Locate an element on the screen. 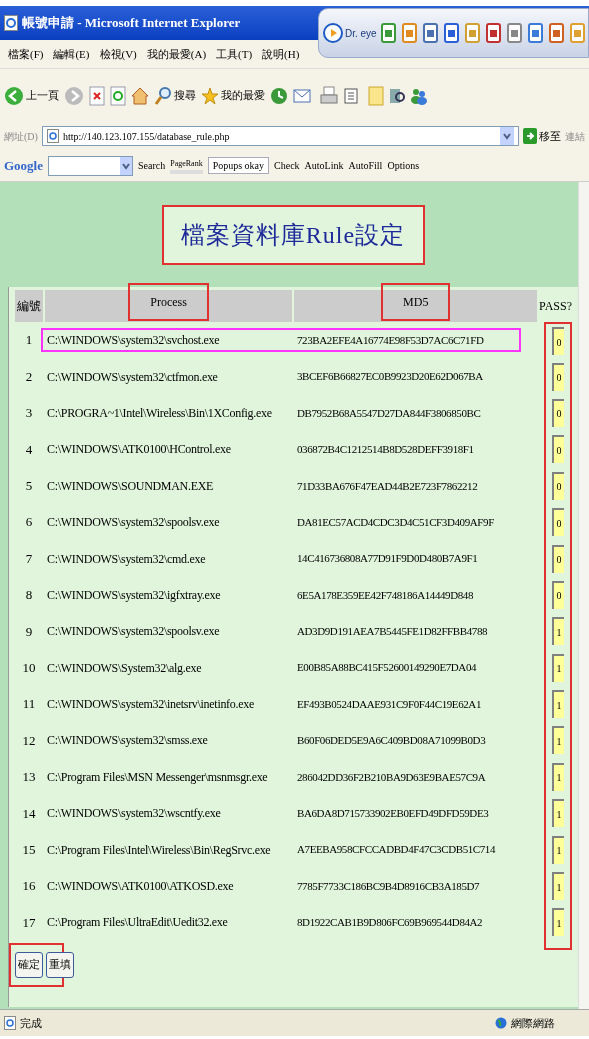 The height and width of the screenshot is (1039, 589). md5-hash: BA6DA8D715733902EB0EFD49DFD59DE3 is located at coordinates (393, 813).